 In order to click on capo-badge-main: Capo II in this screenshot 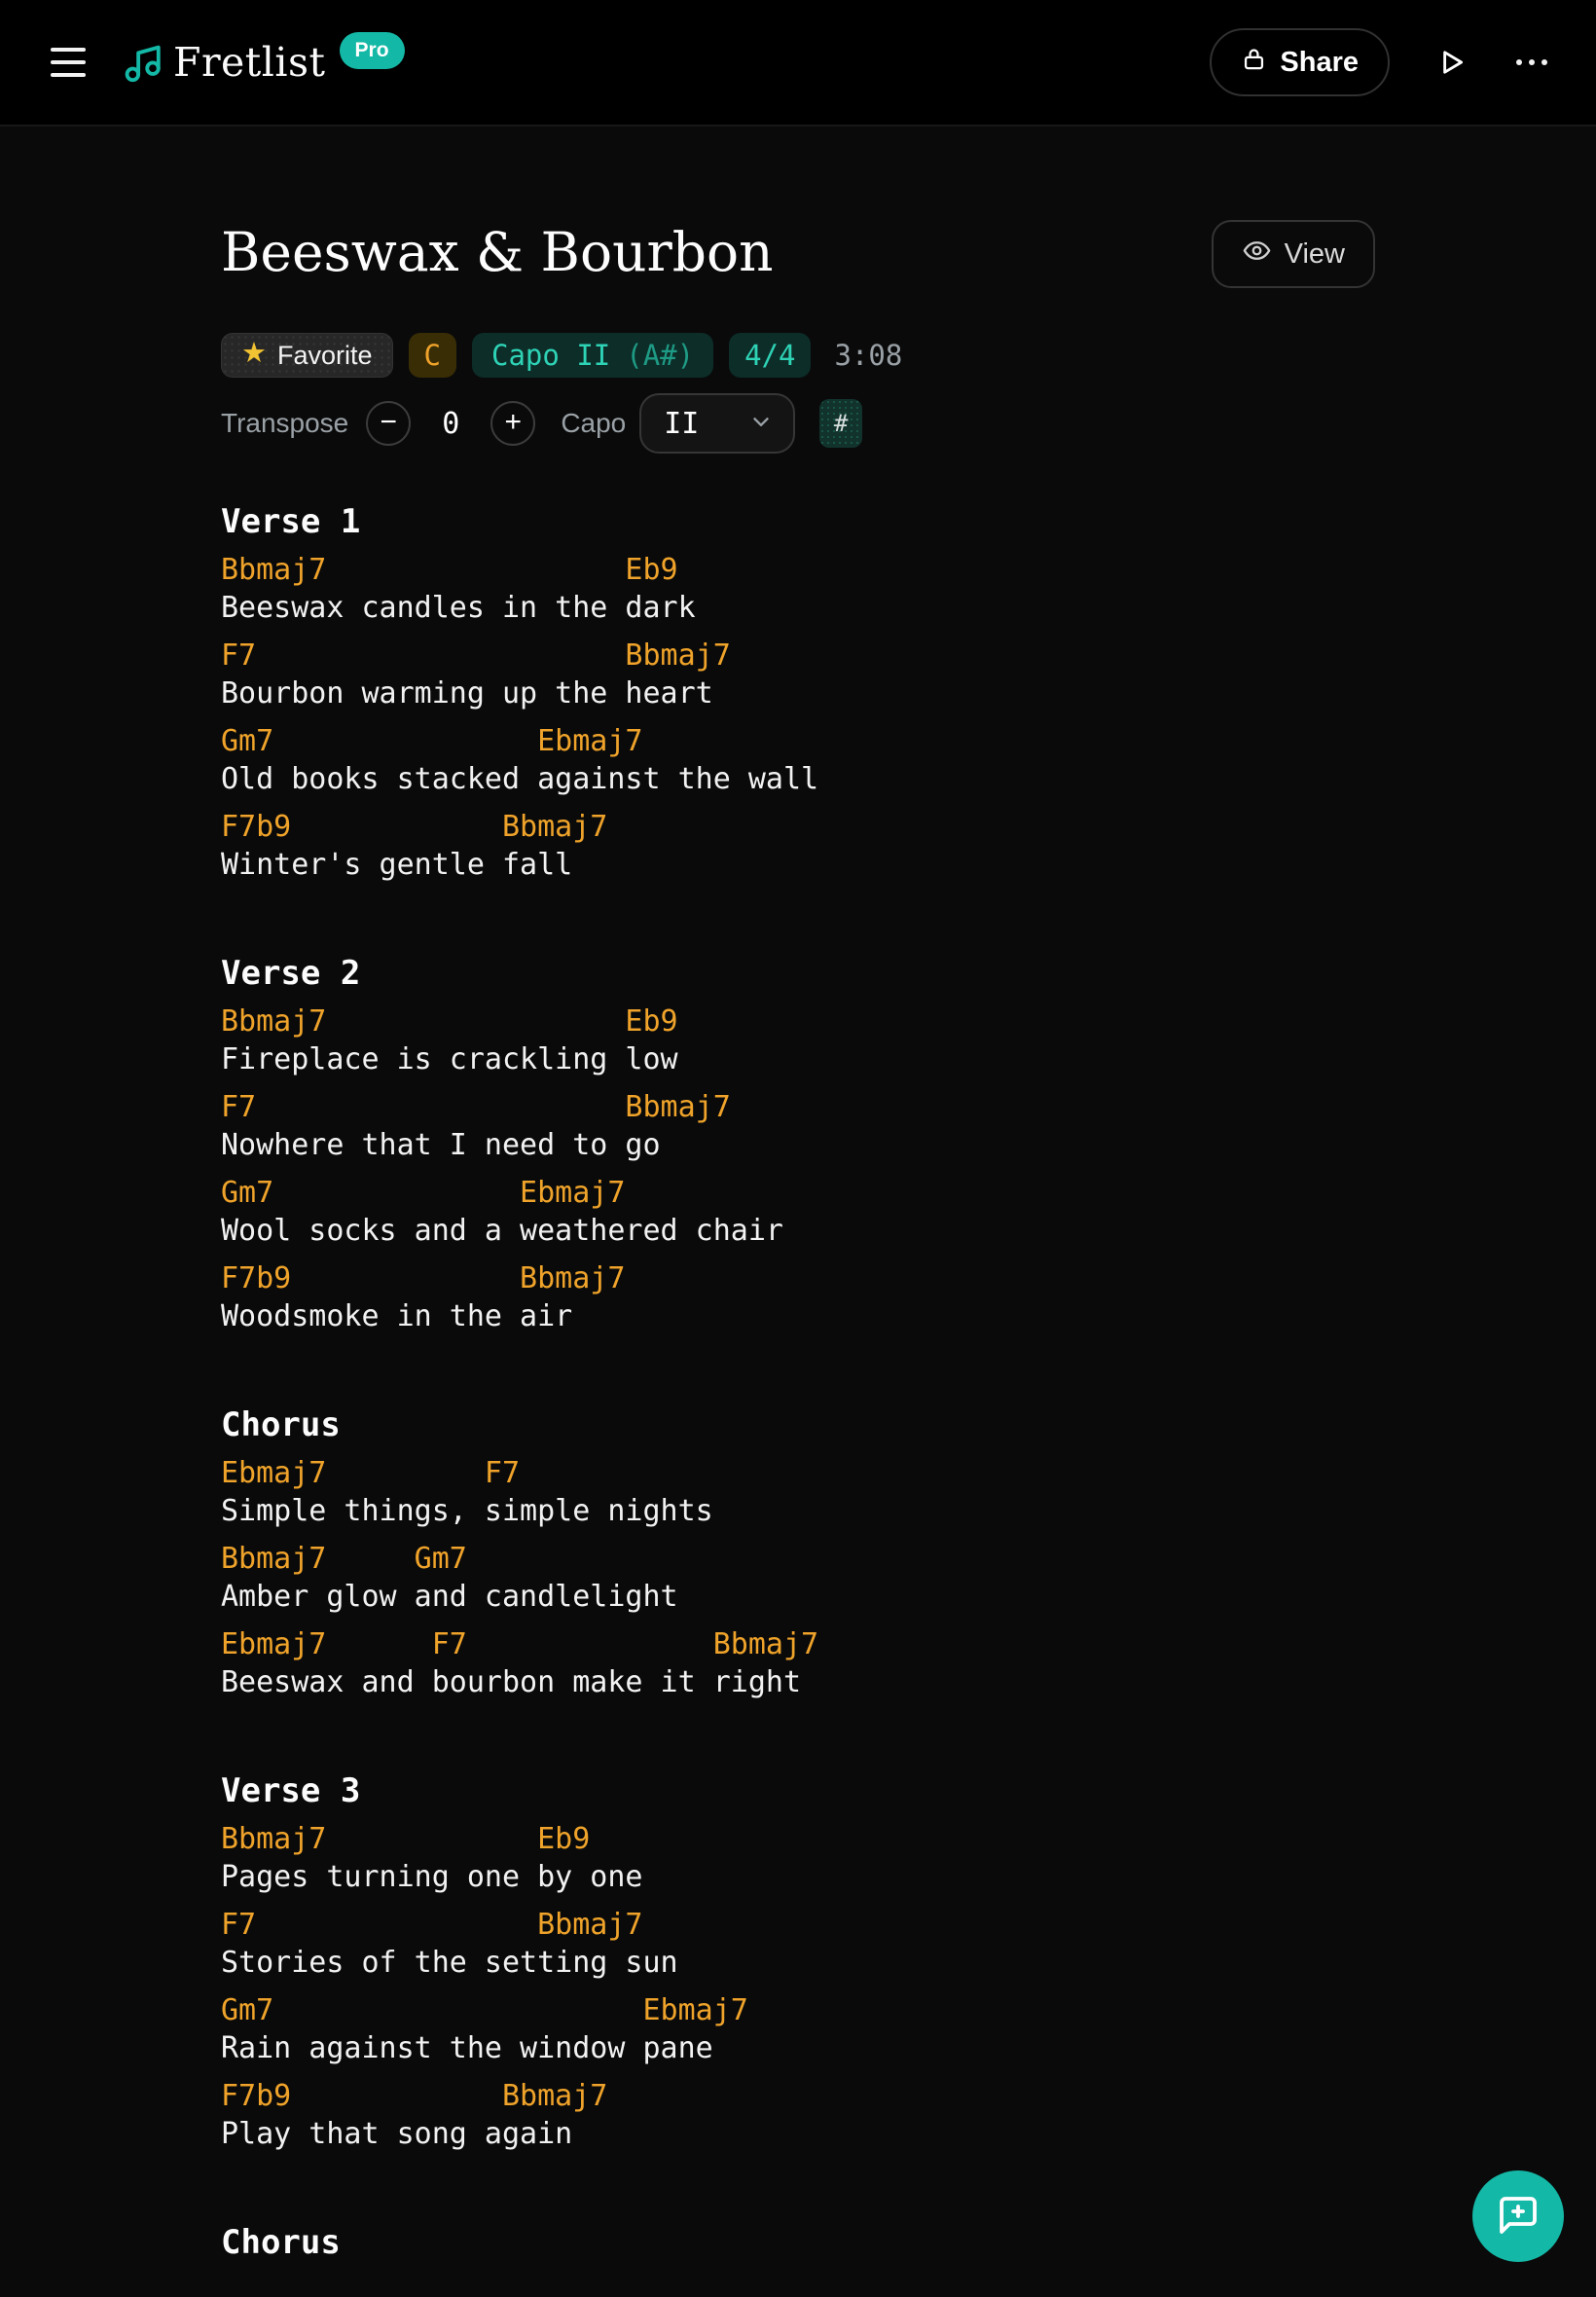, I will do `click(551, 355)`.